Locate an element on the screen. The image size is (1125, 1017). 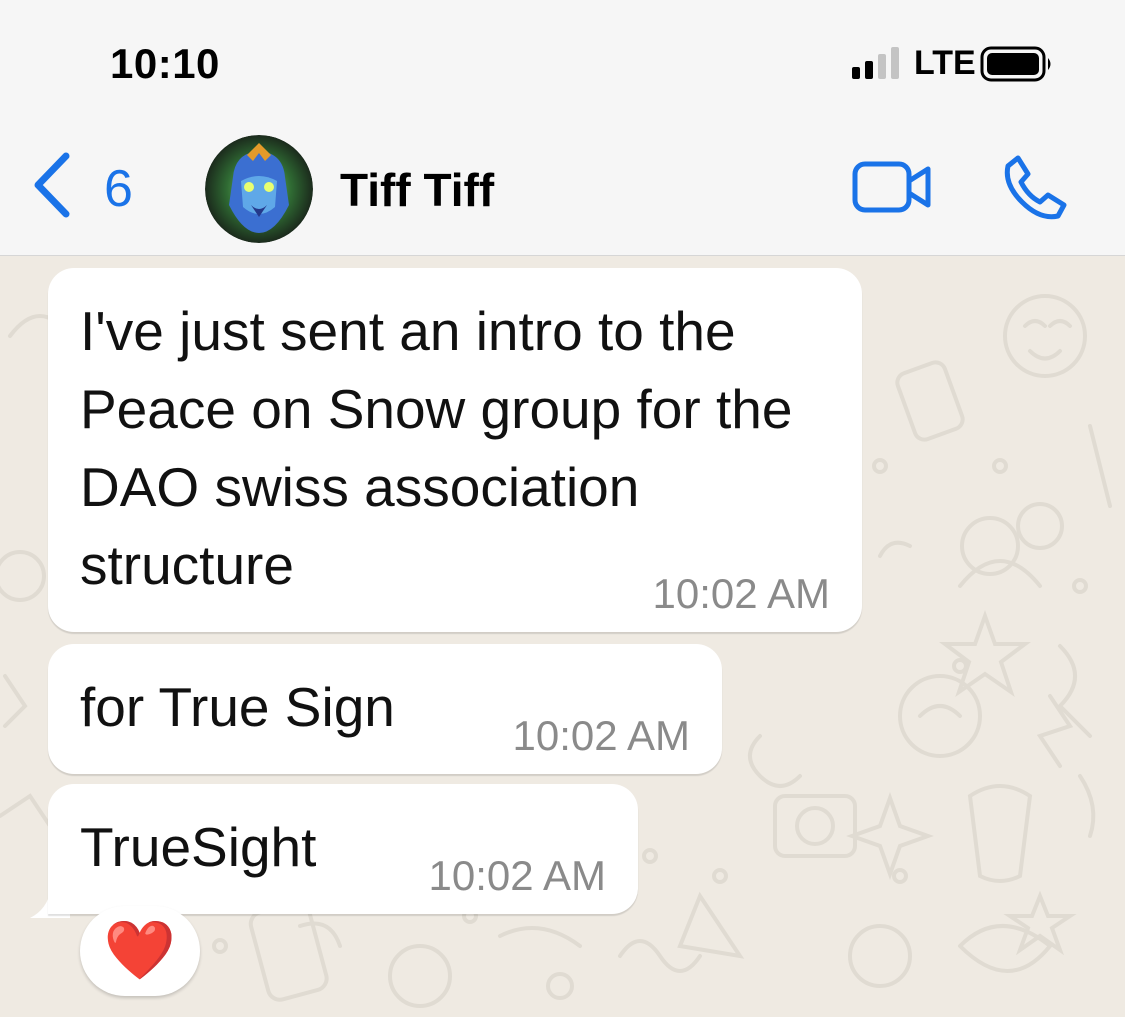
heart-reaction-icon: ❤️ is located at coordinates (140, 951).